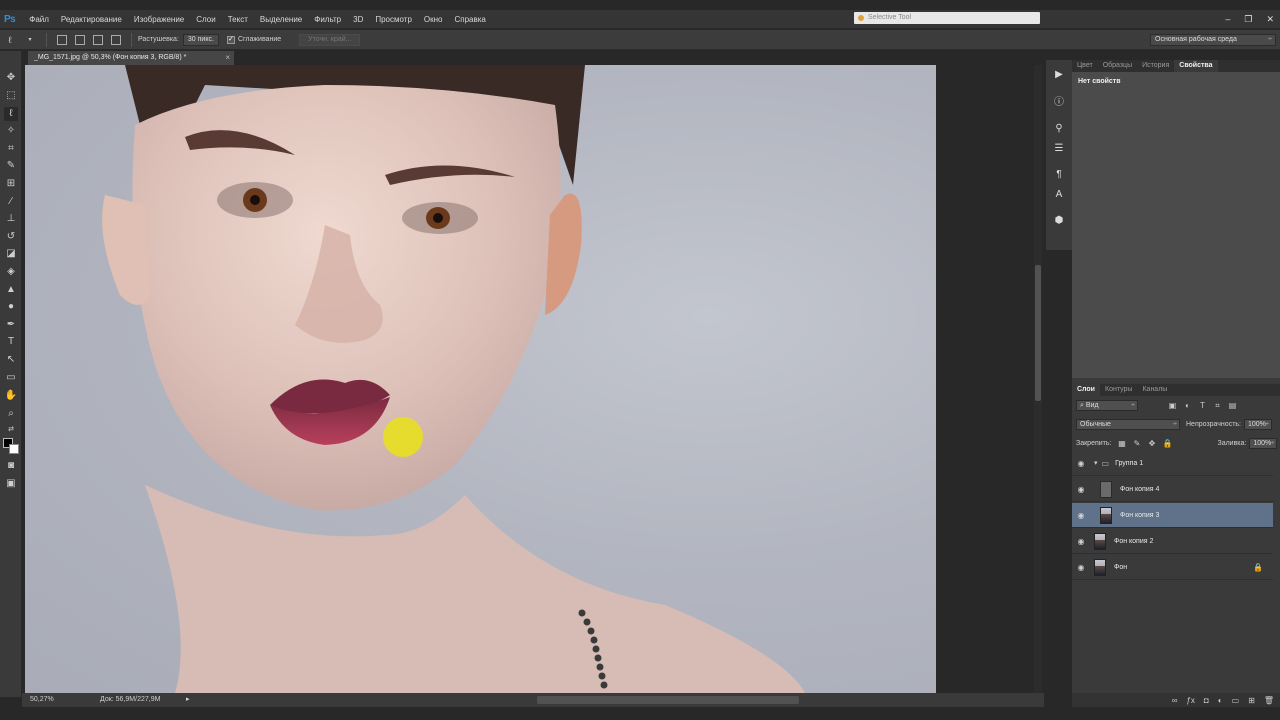 This screenshot has width=1280, height=720. Describe the element at coordinates (11, 237) in the screenshot. I see `history-brush-icon: ↺` at that location.